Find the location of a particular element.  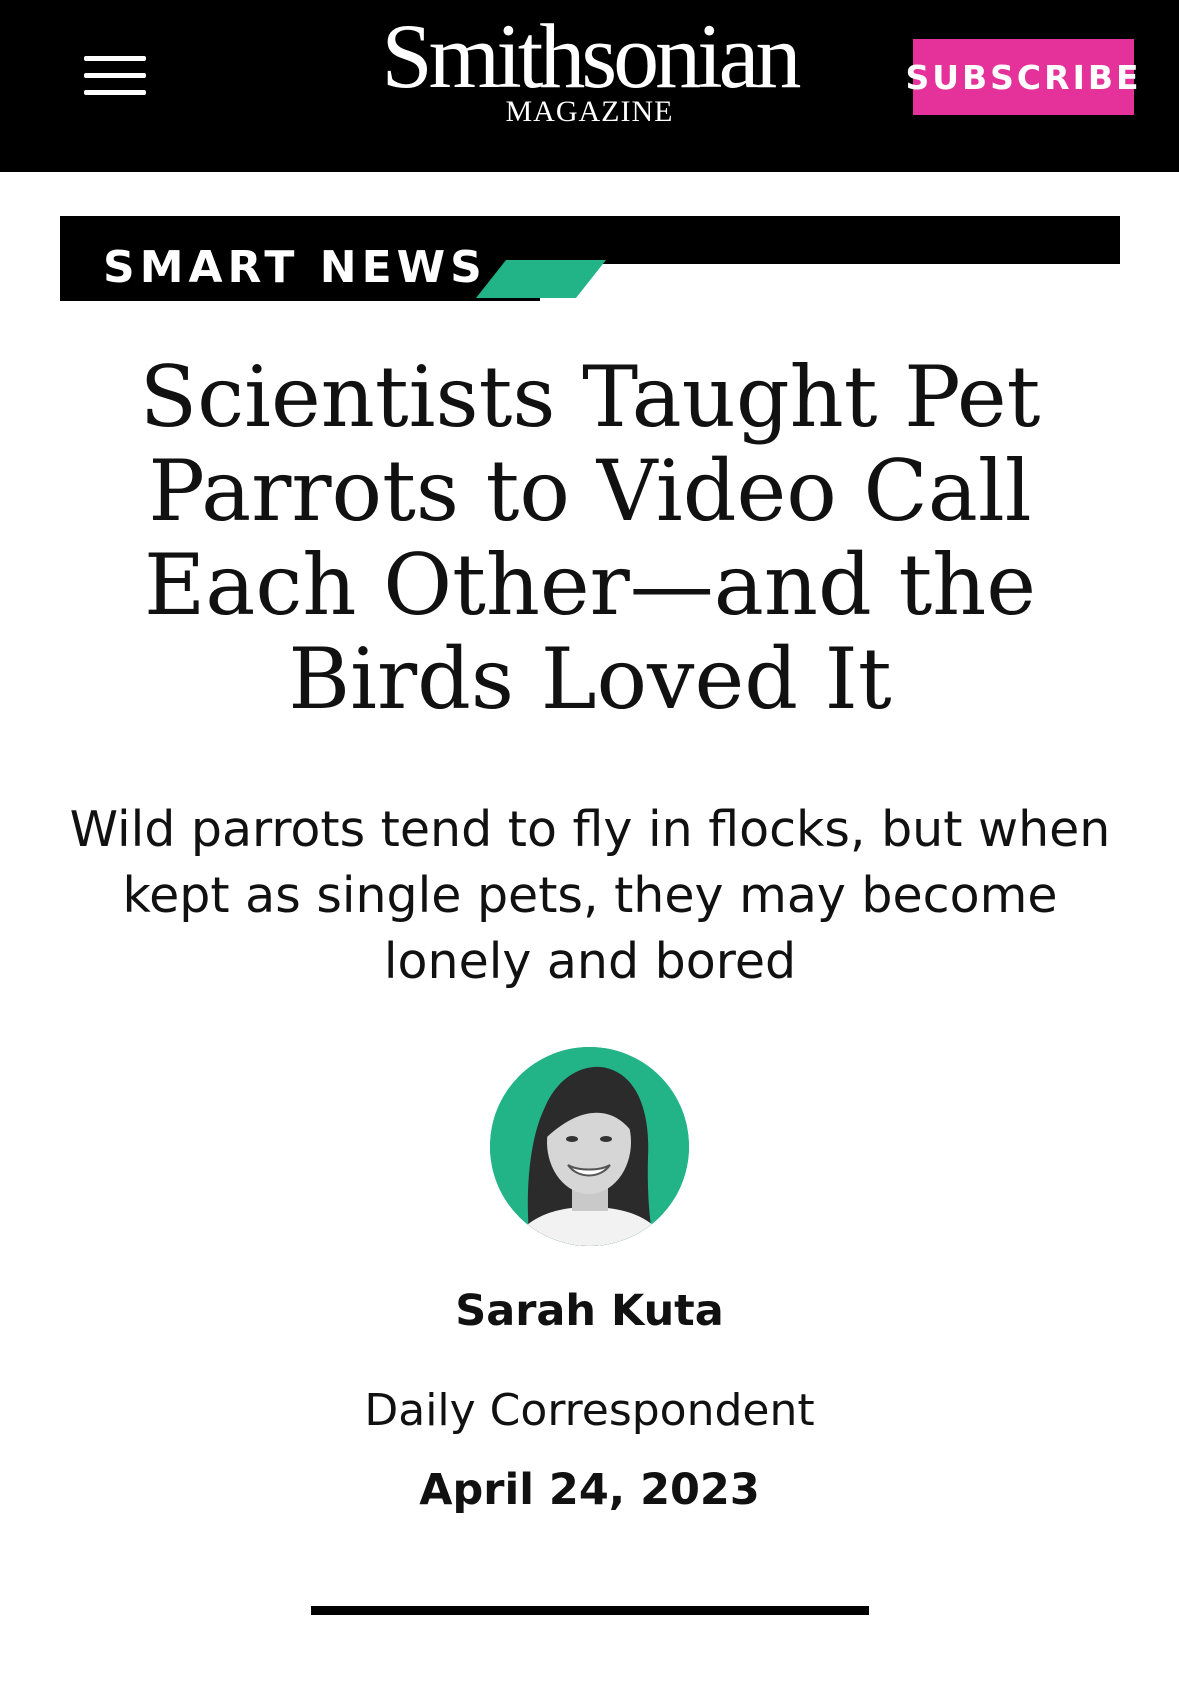

author-name-link: Sarah Kuta is located at coordinates (589, 1311).